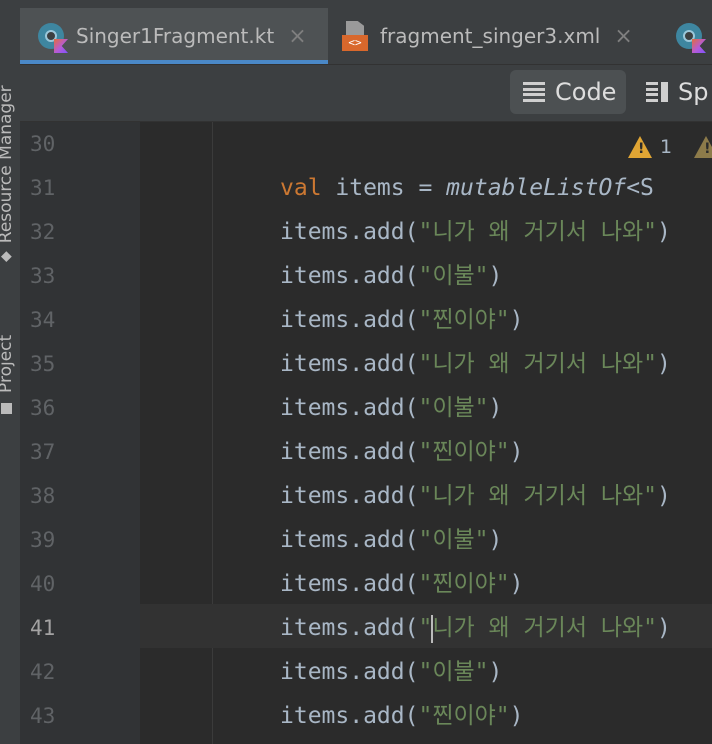 Image resolution: width=712 pixels, height=744 pixels. Describe the element at coordinates (301, 188) in the screenshot. I see `keyword-token: val` at that location.